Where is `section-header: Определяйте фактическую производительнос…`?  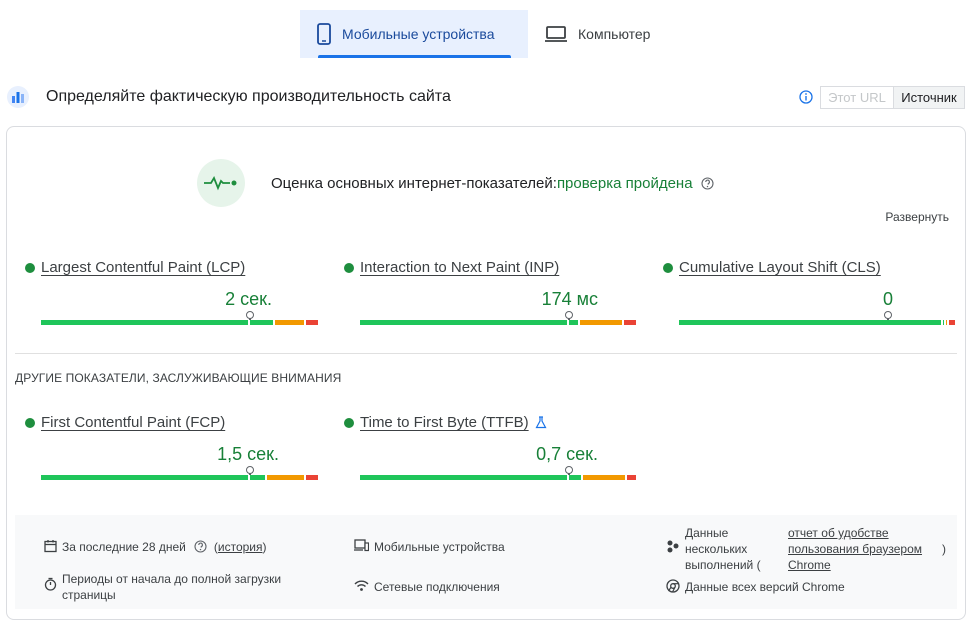
section-header: Определяйте фактическую производительнос… is located at coordinates (485, 97).